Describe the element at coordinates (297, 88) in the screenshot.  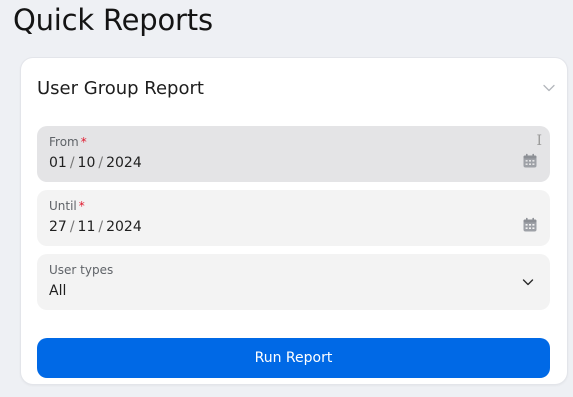
I see `card-header: User Group Report` at that location.